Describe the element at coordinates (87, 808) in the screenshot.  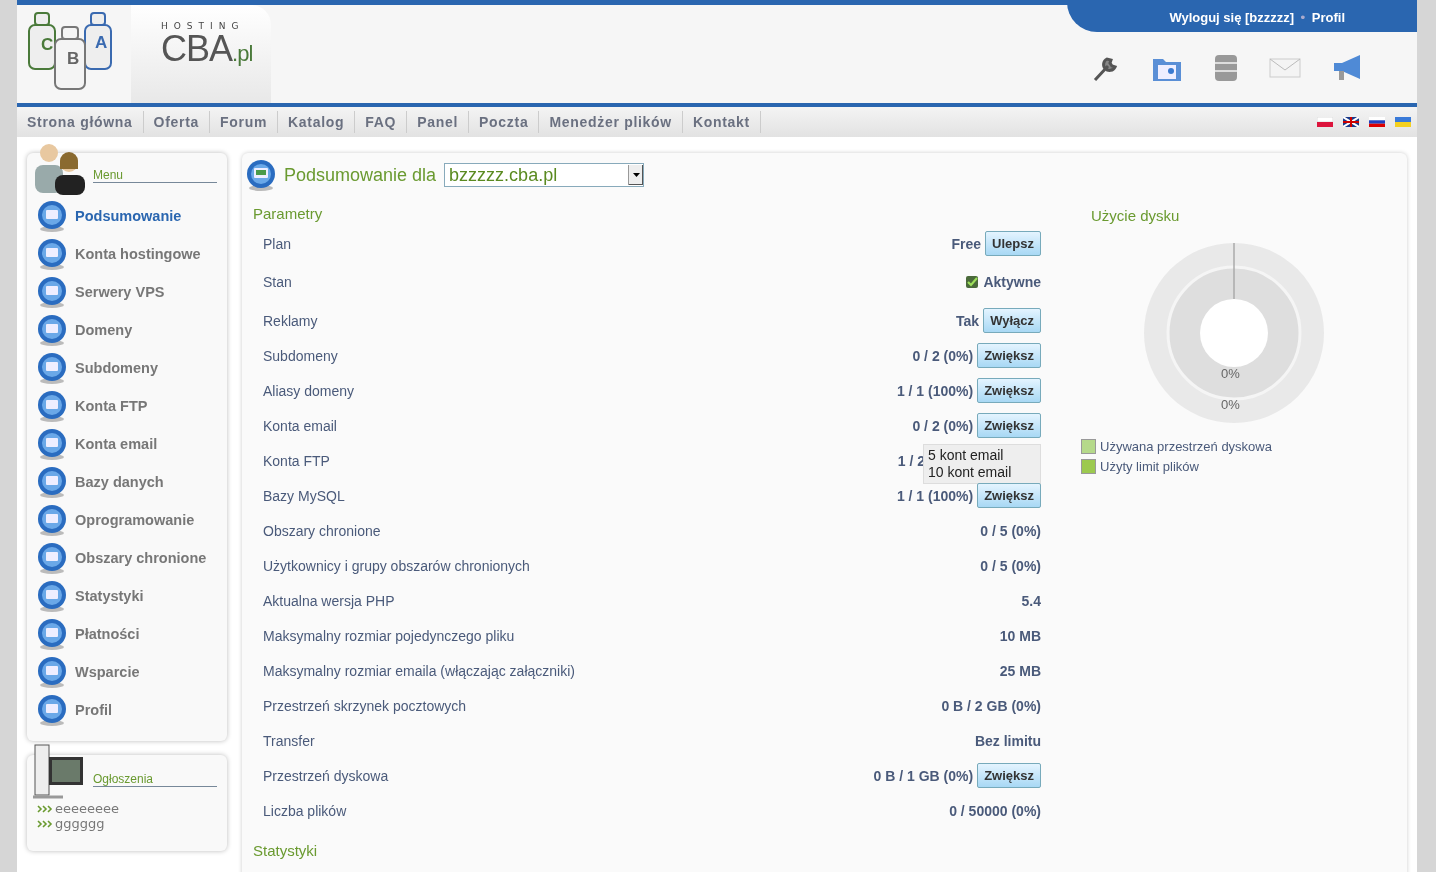
I see `announcement-link: eeeeeeee` at that location.